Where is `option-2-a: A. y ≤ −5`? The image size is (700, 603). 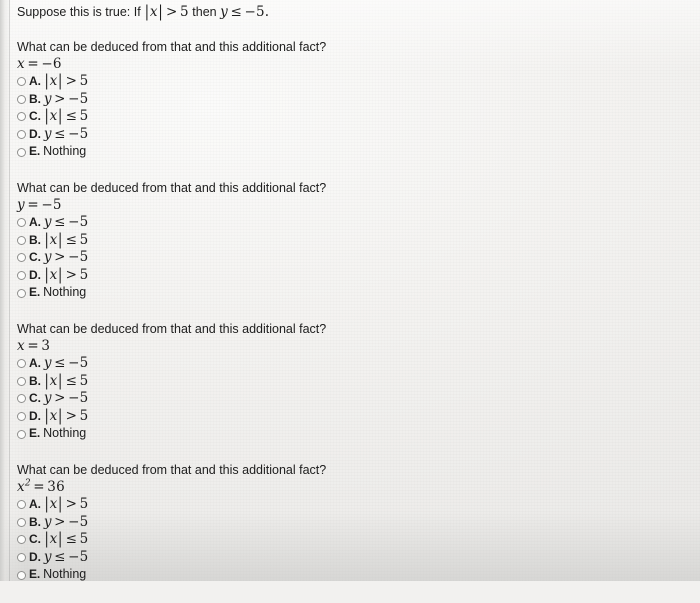 option-2-a: A. y ≤ −5 is located at coordinates (358, 223).